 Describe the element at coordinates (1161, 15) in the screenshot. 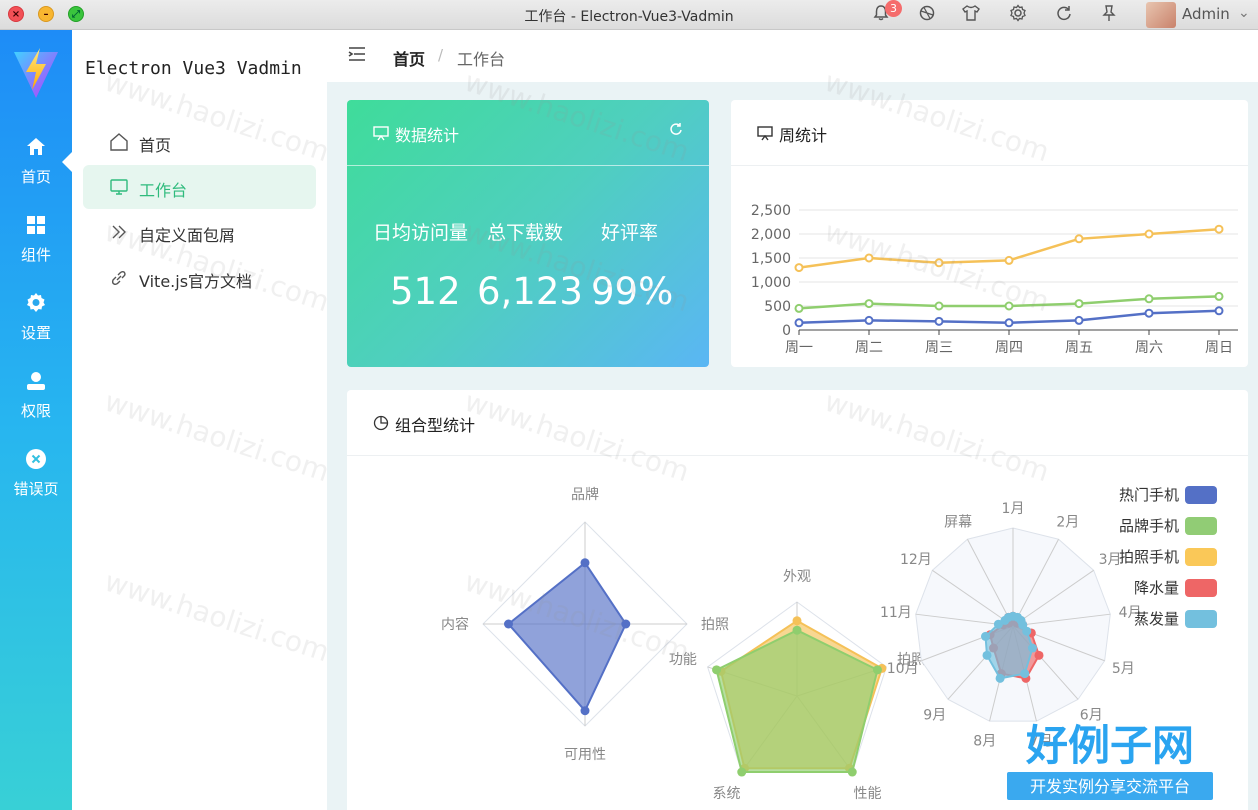

I see `avatar` at that location.